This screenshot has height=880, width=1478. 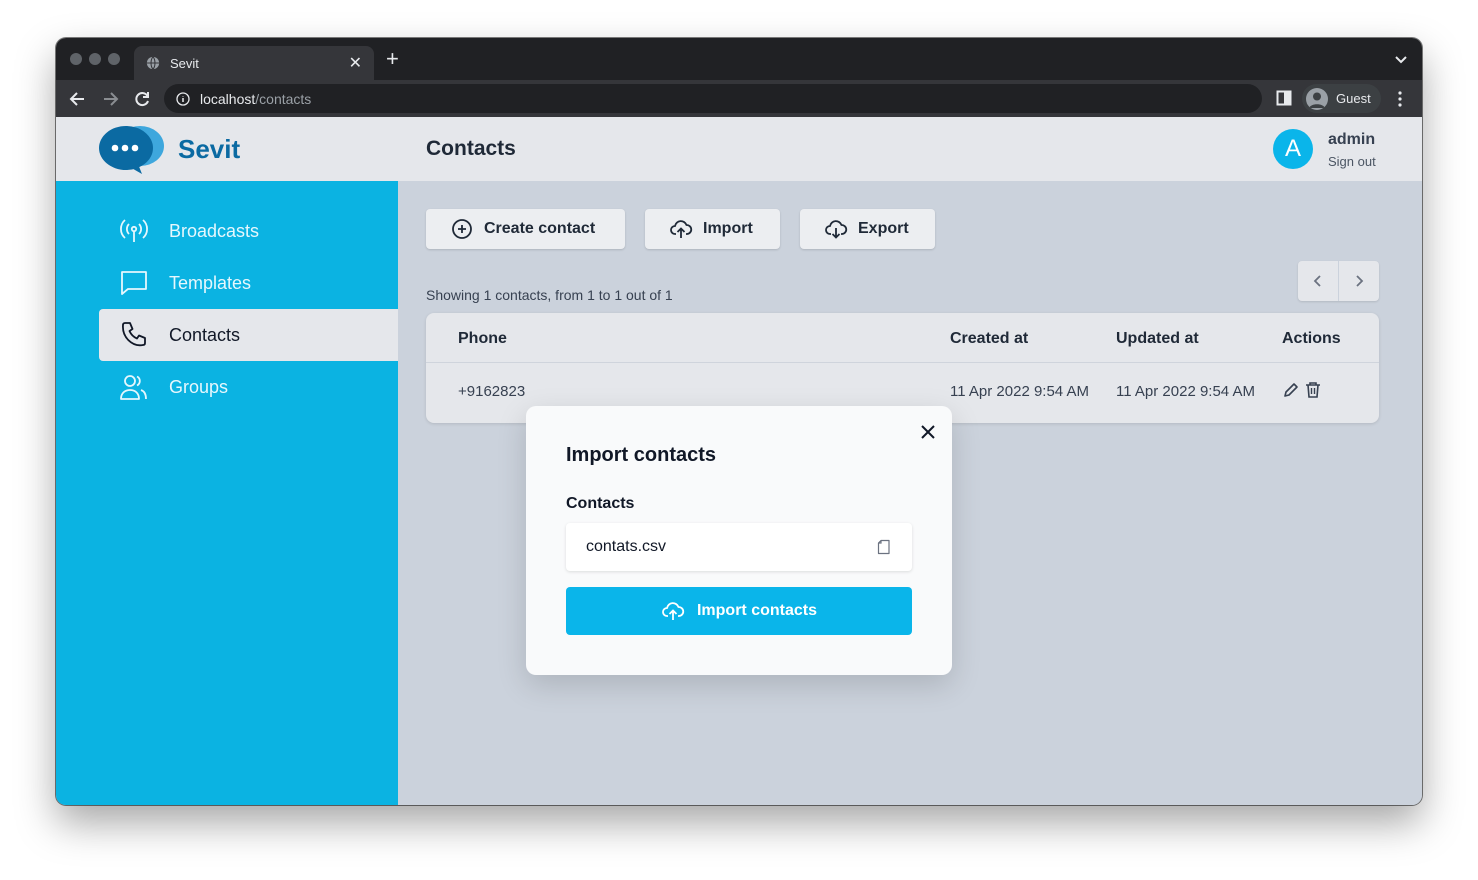 I want to click on results-summary: Showing 1 contacts, from 1 to 1 out of 1, so click(x=549, y=295).